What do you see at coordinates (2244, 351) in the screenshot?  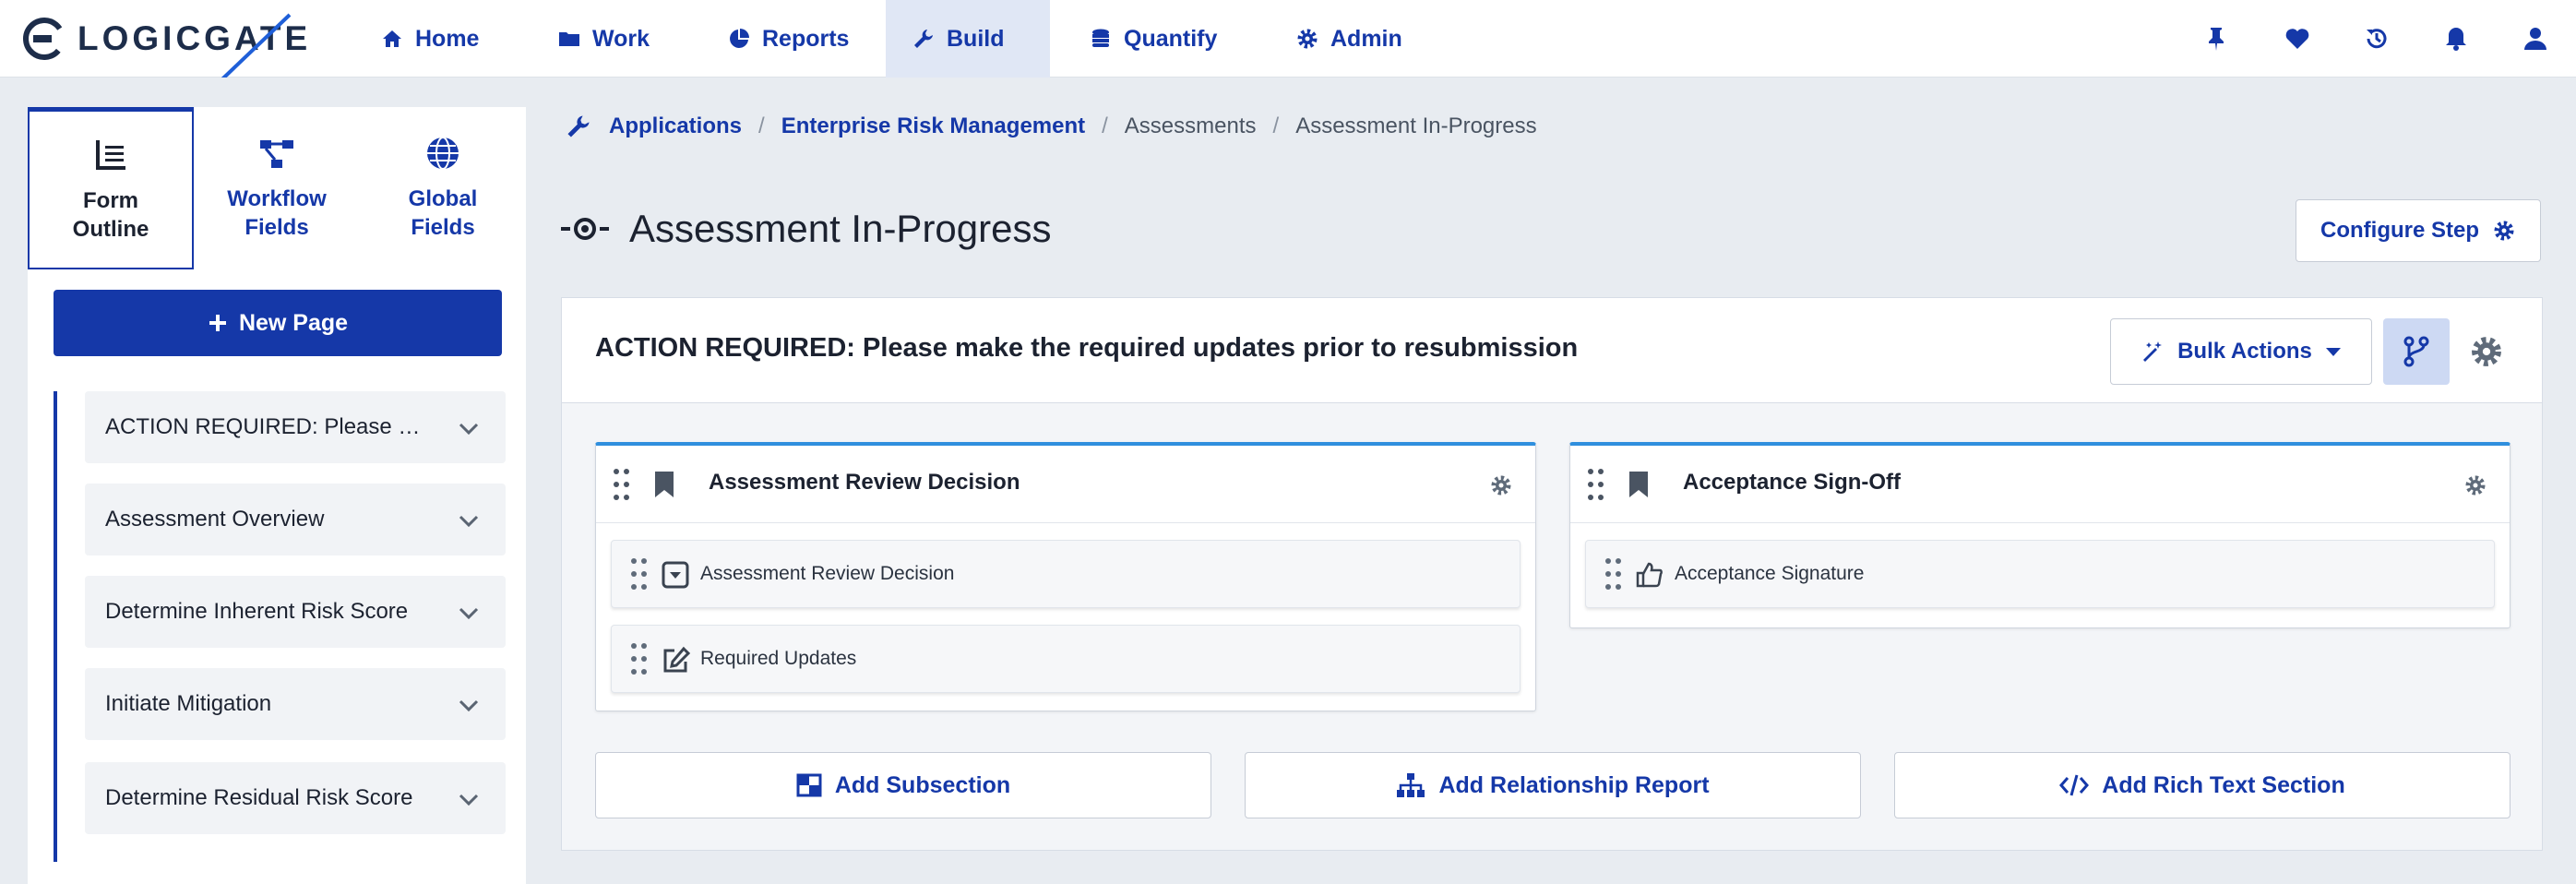 I see `bulk-actions-label: Bulk Actions` at bounding box center [2244, 351].